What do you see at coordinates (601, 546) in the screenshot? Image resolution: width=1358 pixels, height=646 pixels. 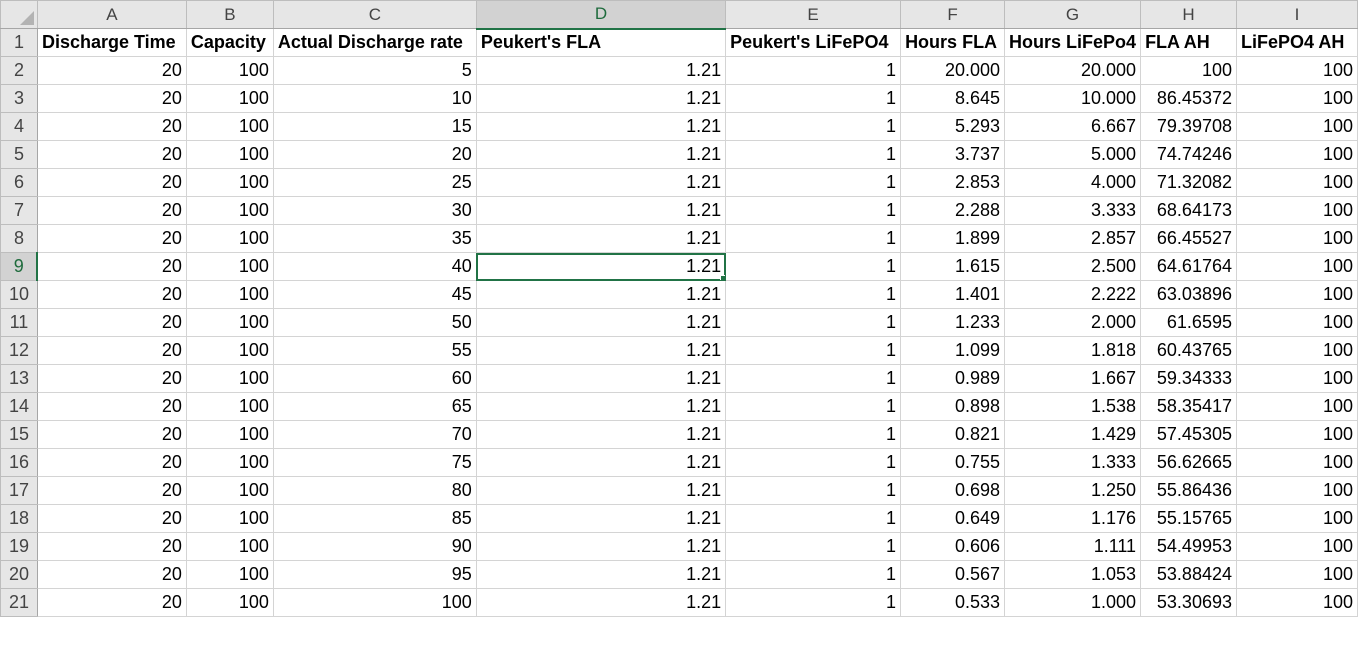 I see `cell-d19: 1.21` at bounding box center [601, 546].